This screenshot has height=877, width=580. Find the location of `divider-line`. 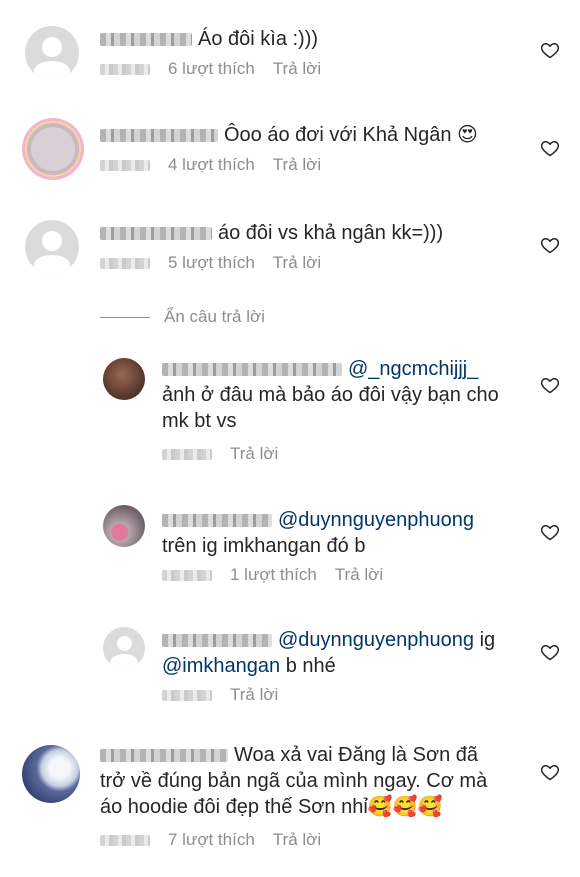

divider-line is located at coordinates (125, 317).